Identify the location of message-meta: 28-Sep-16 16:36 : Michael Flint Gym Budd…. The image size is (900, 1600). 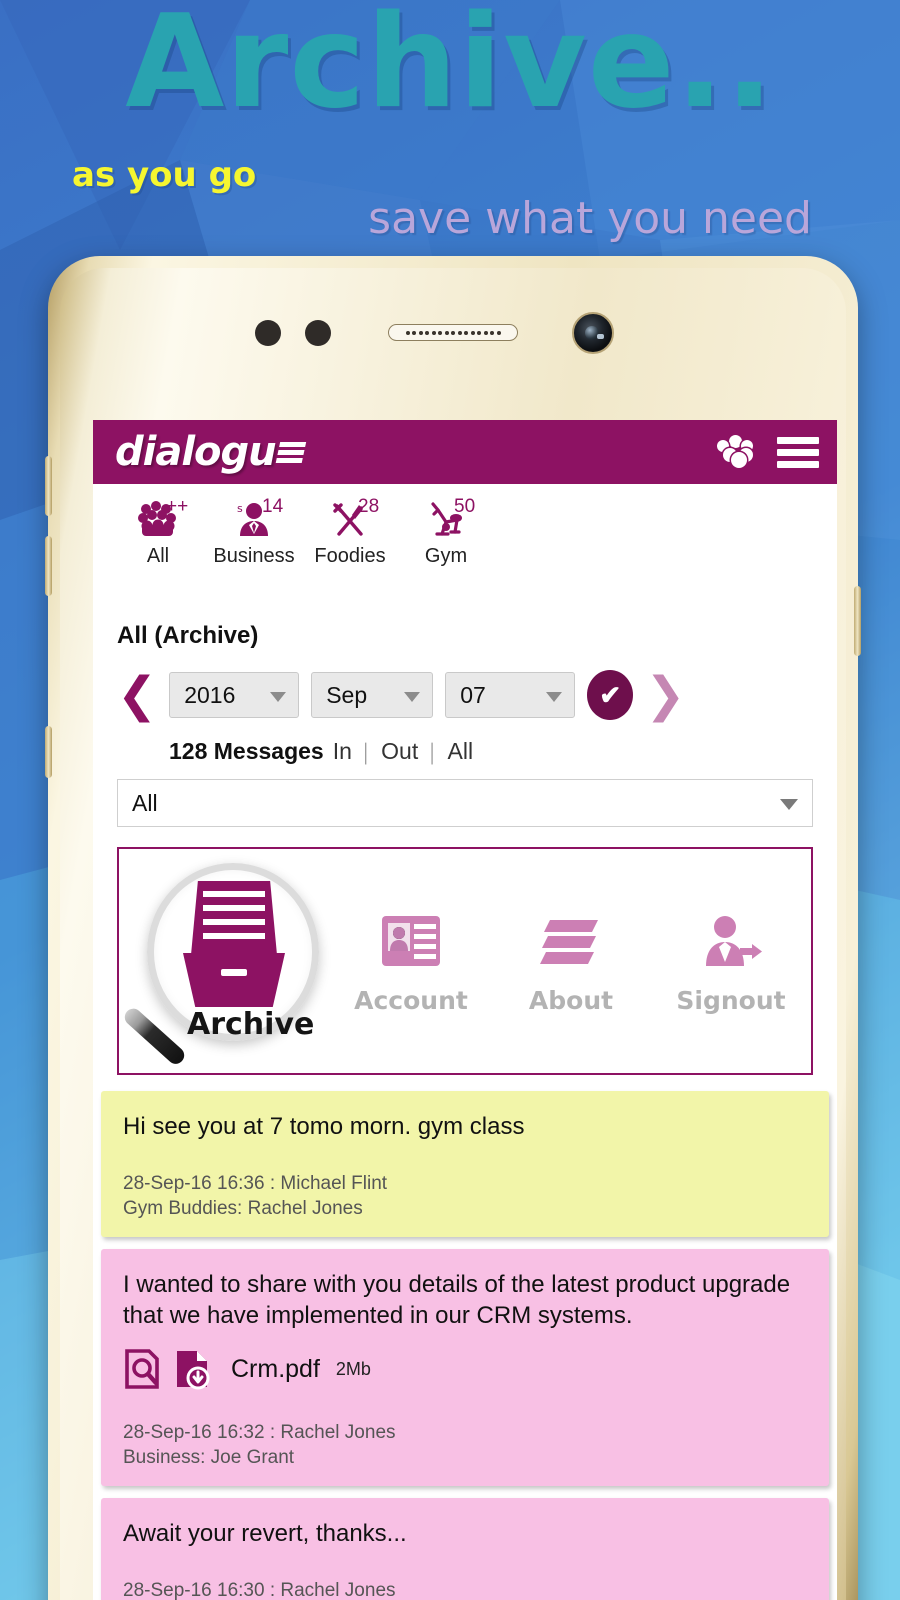
(465, 1196).